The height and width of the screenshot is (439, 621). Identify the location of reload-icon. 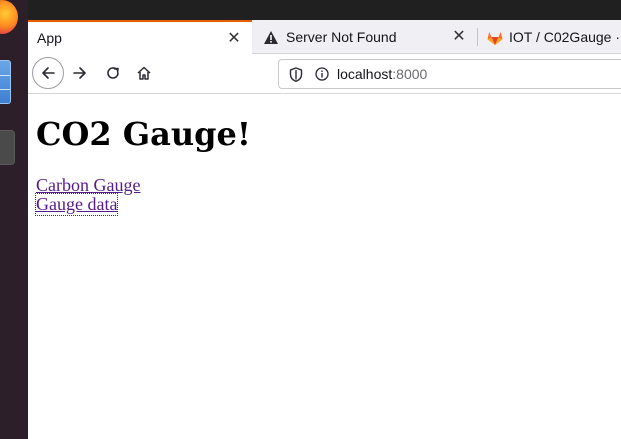
(113, 73).